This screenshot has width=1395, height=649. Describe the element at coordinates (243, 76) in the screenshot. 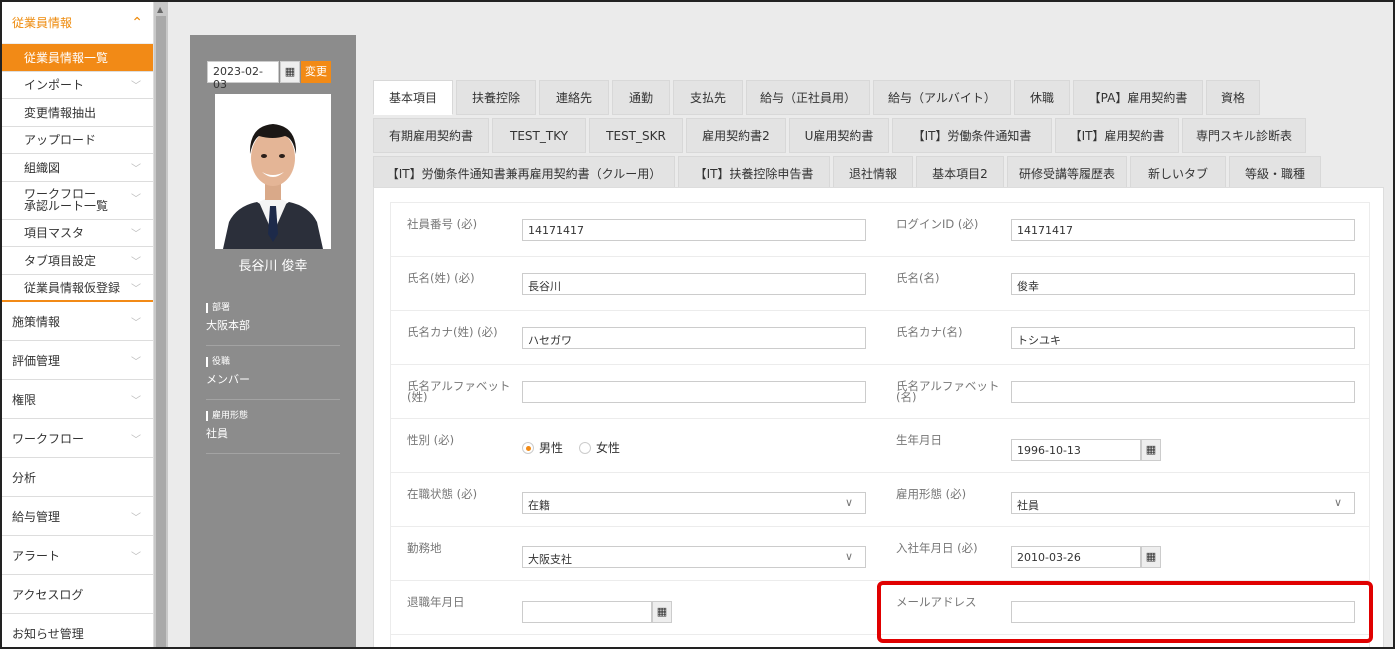

I see `reference-date-input: 2023-02-03` at that location.